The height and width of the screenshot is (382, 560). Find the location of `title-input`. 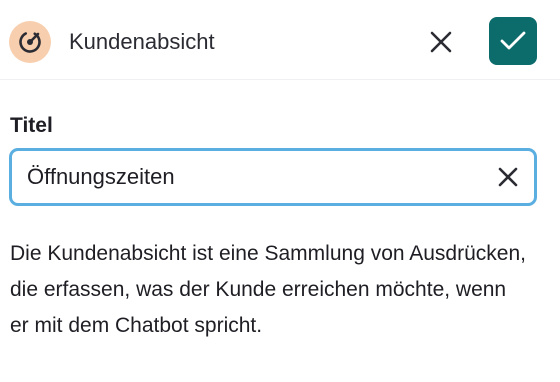

title-input is located at coordinates (257, 177).